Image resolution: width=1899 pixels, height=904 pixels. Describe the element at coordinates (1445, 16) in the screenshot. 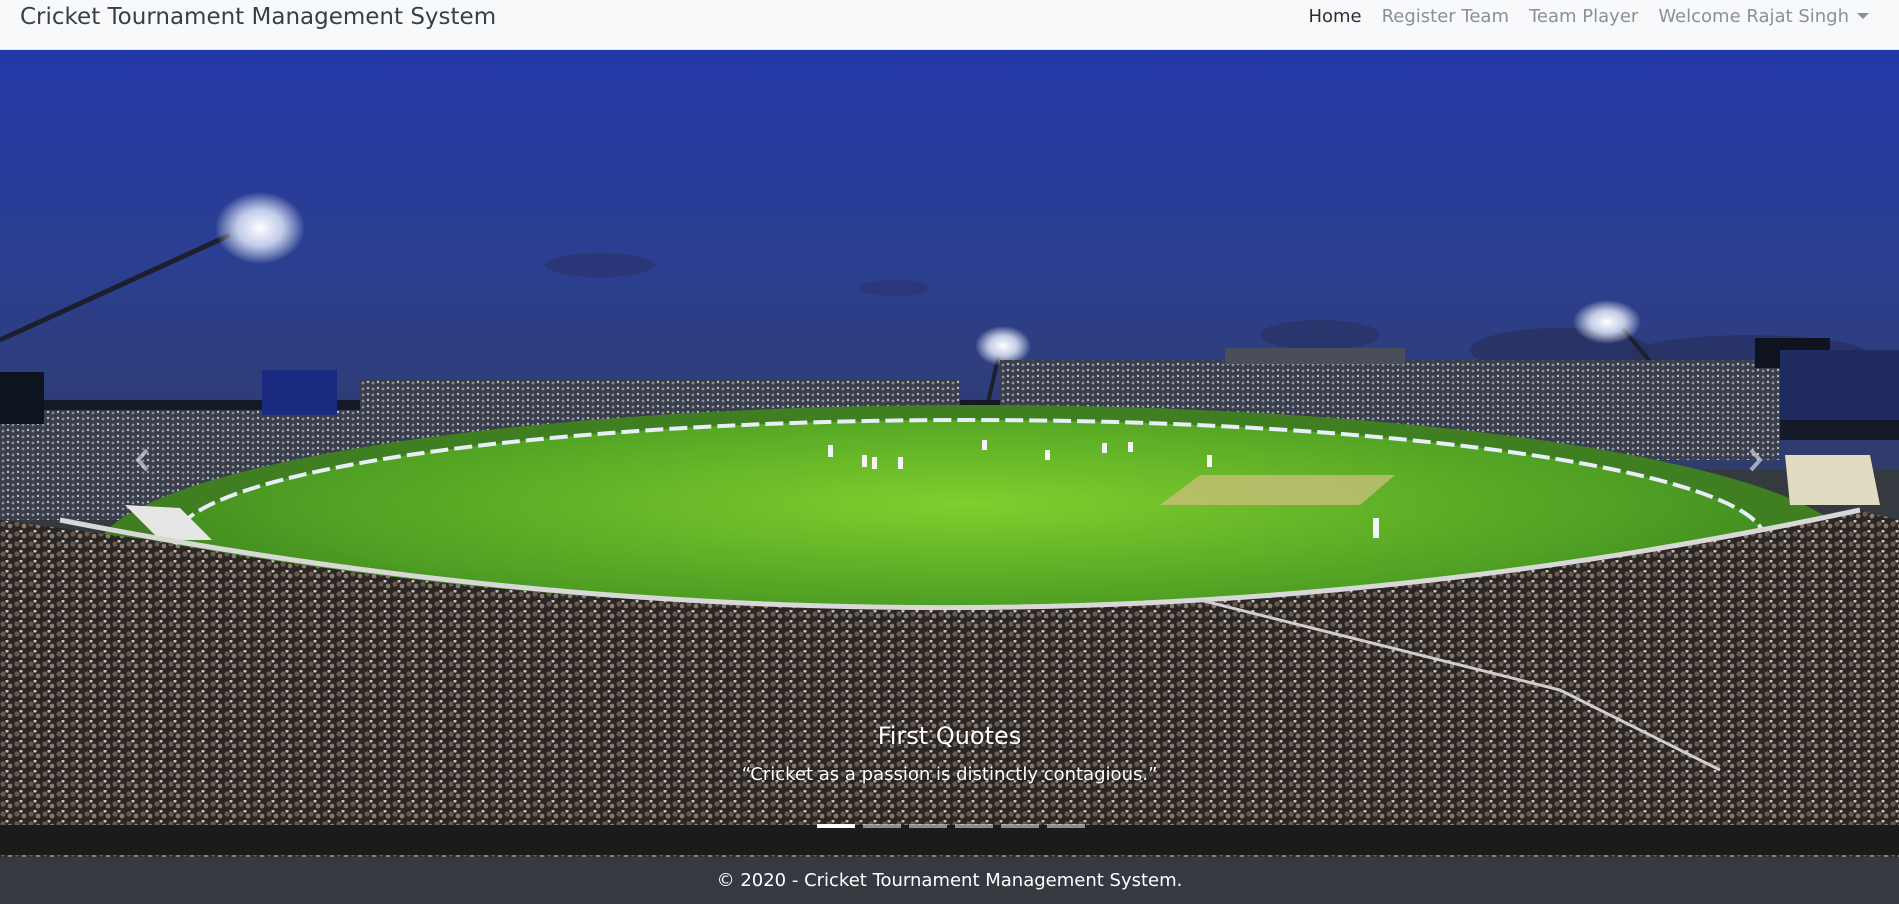

I see `nav-link-register-team: Register Team` at that location.